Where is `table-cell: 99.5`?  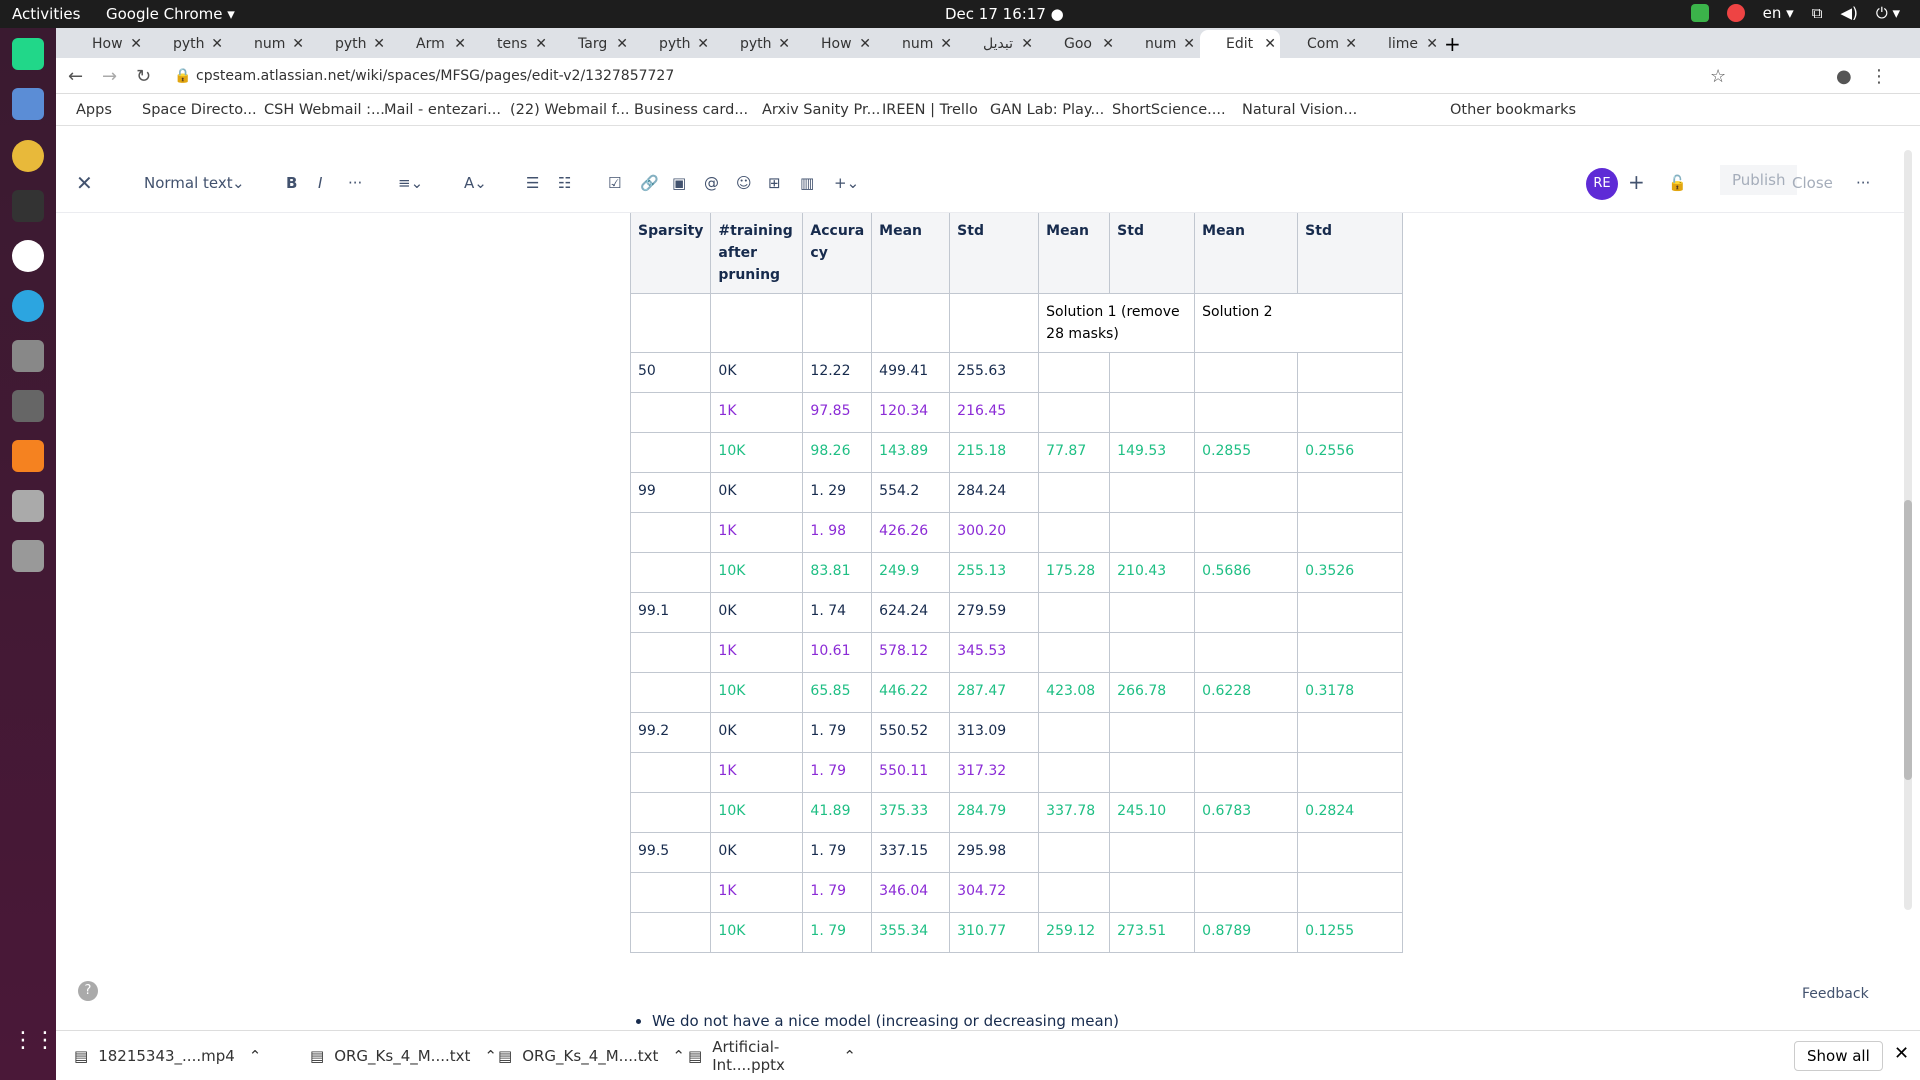 table-cell: 99.5 is located at coordinates (670, 852).